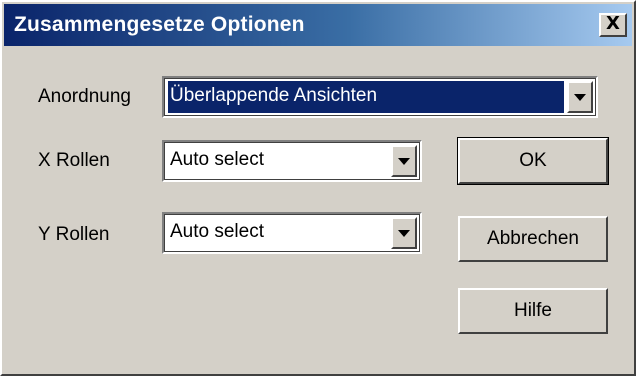  Describe the element at coordinates (74, 160) in the screenshot. I see `x-rollen-label: X Rollen` at that location.